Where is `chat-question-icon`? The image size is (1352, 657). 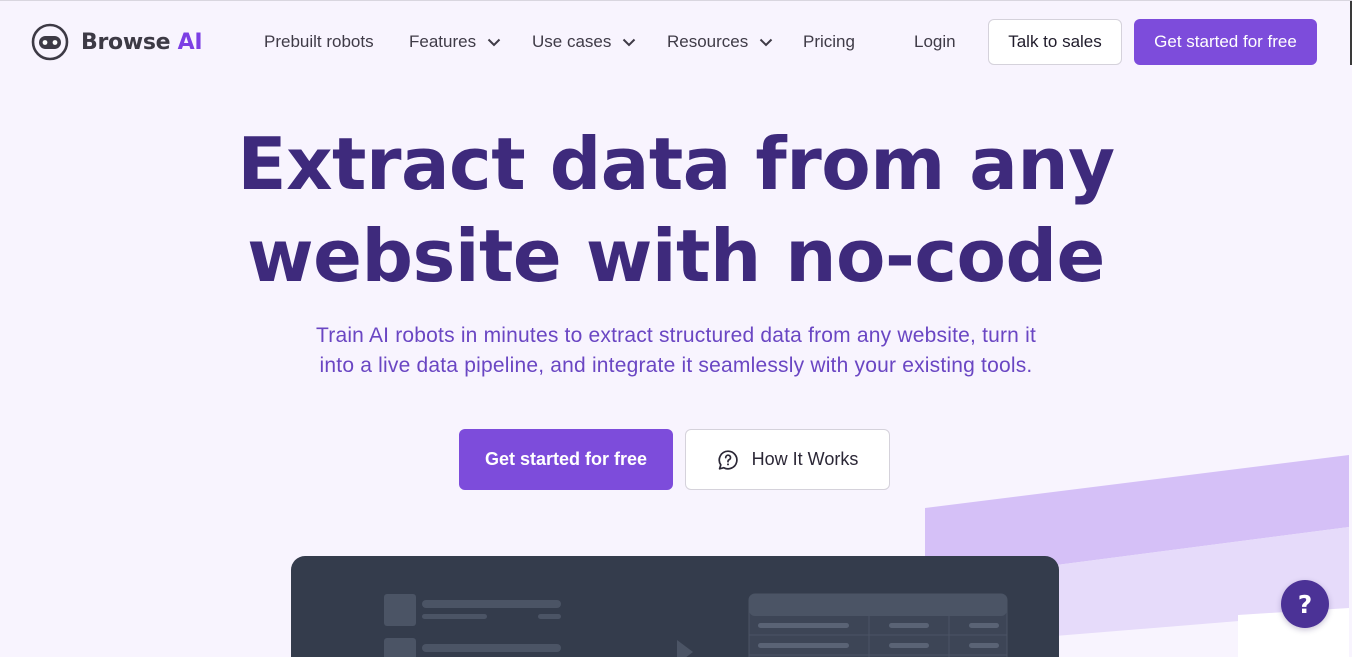 chat-question-icon is located at coordinates (728, 459).